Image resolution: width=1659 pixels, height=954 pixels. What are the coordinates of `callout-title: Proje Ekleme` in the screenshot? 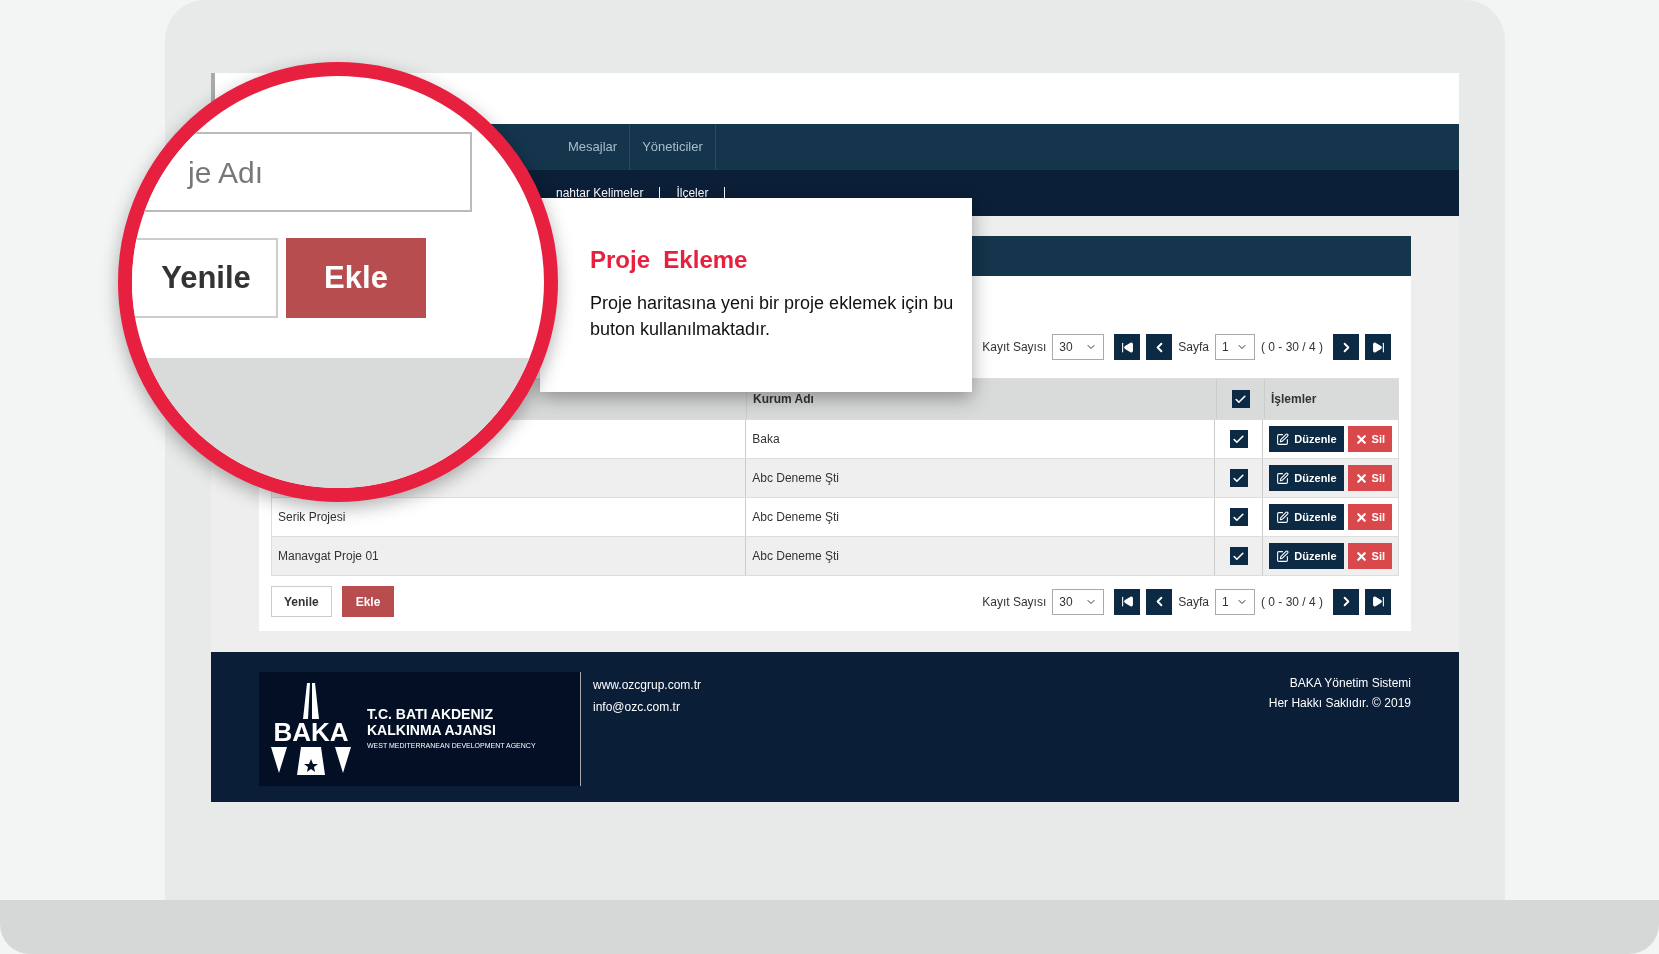 It's located at (669, 260).